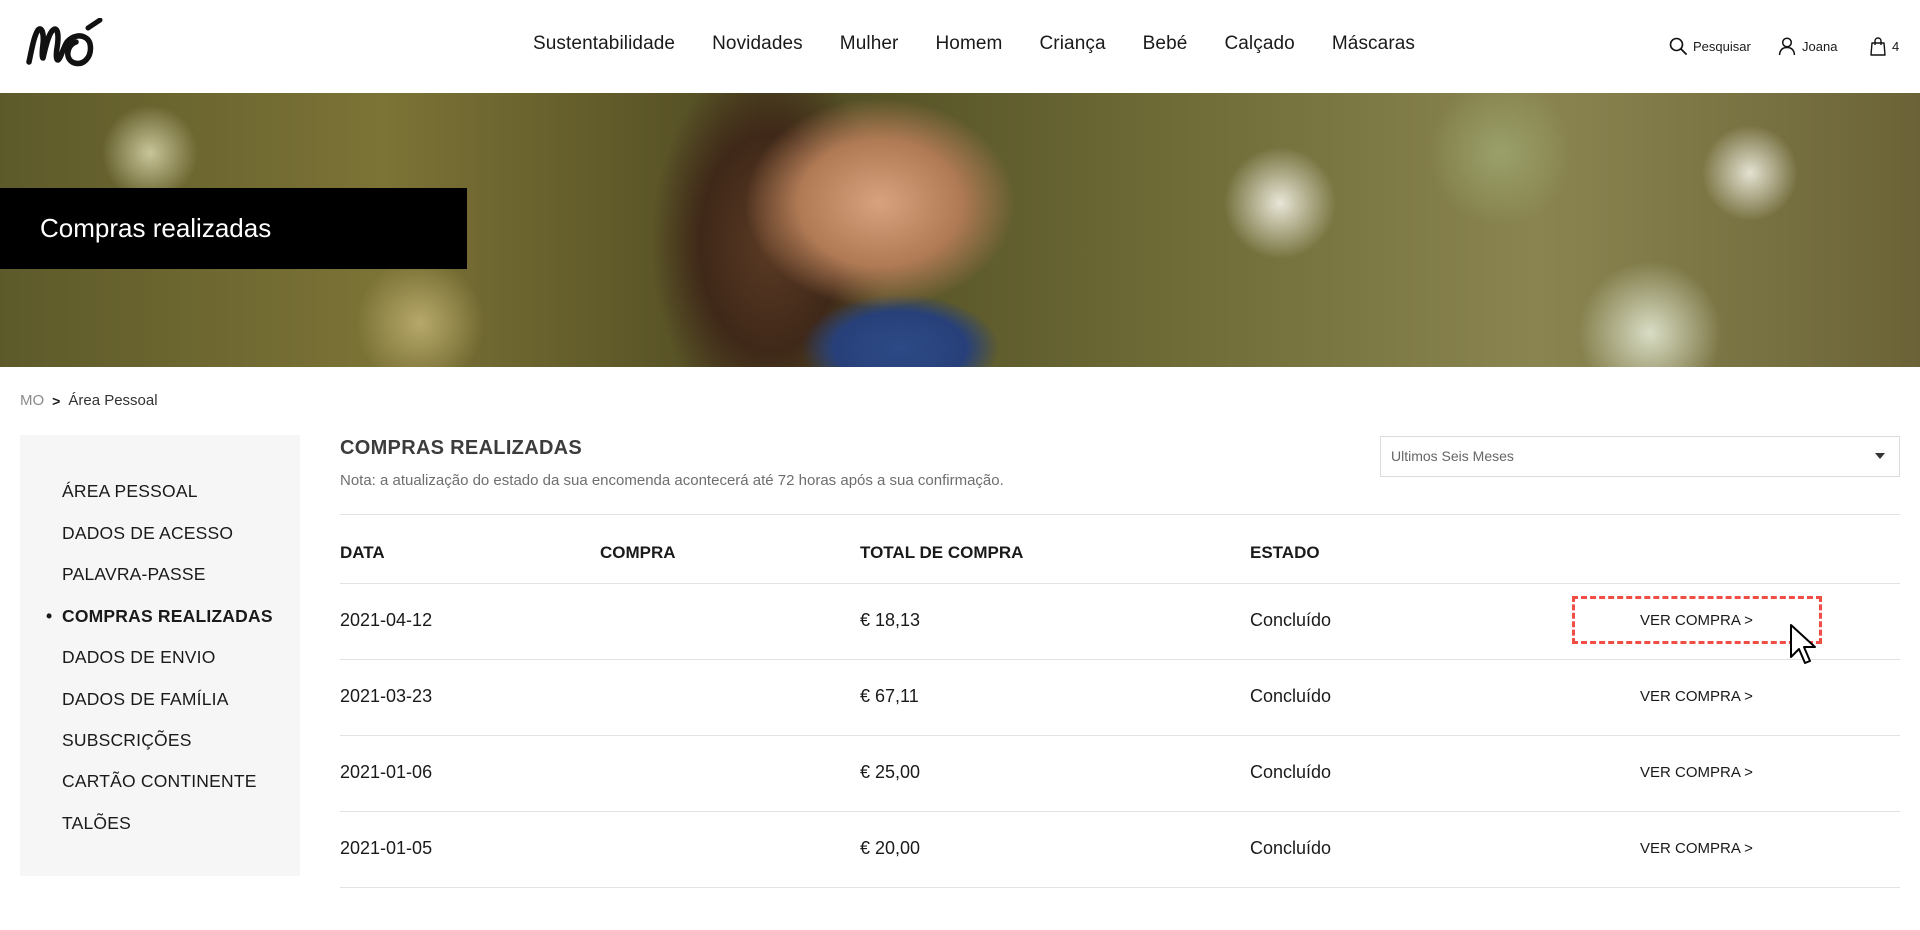 The height and width of the screenshot is (930, 1920). I want to click on sidebar-item-taloes: TALÕES, so click(96, 823).